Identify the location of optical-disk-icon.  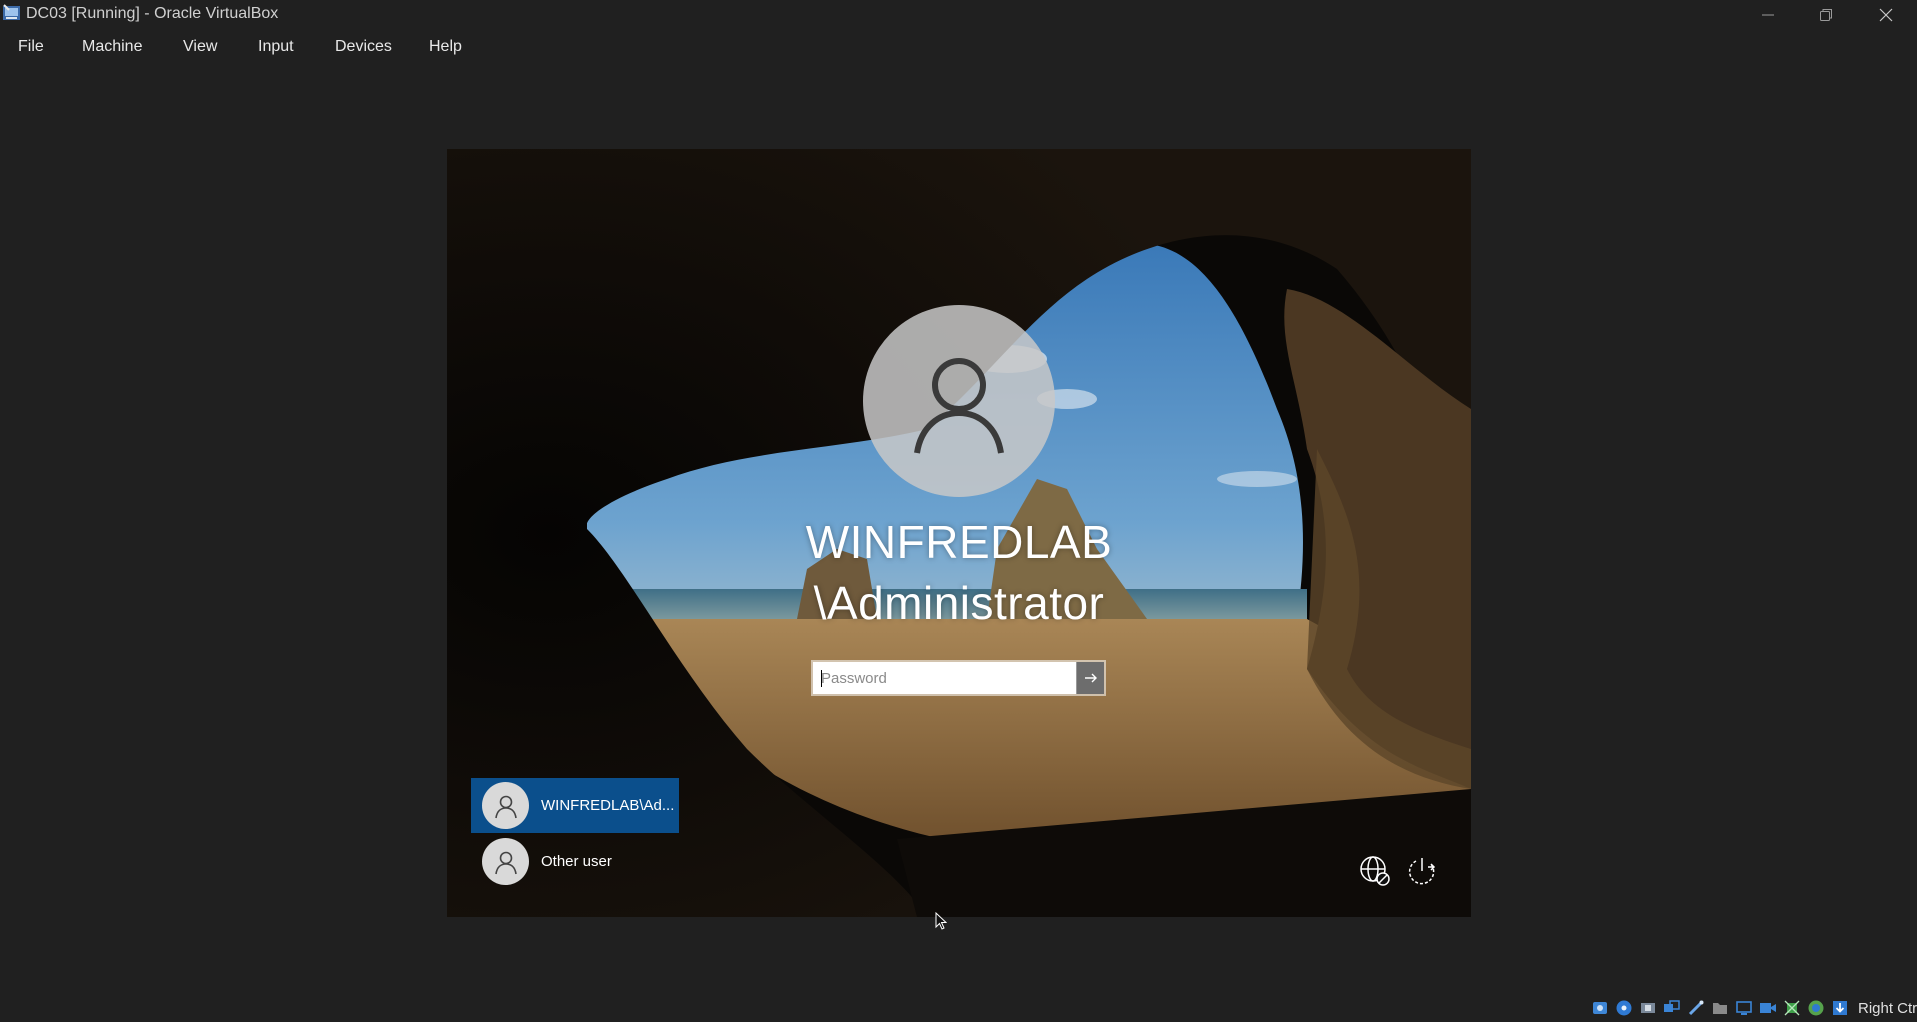
(1624, 1008).